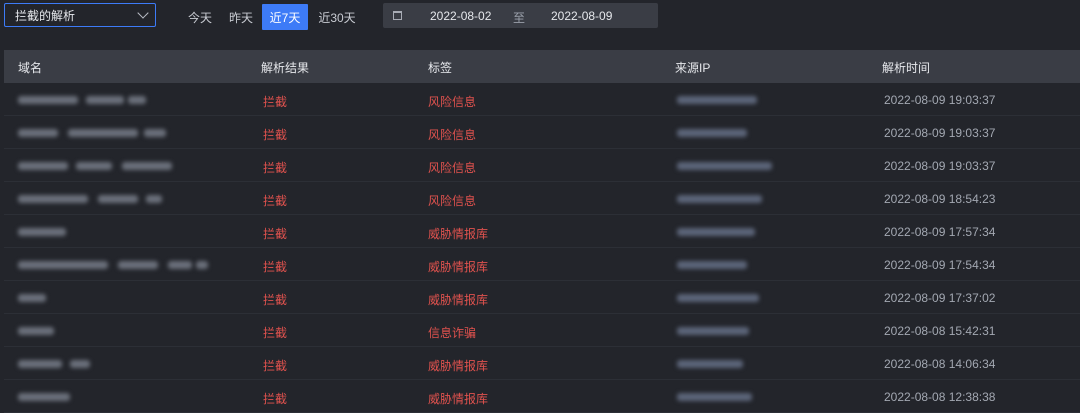 Image resolution: width=1080 pixels, height=413 pixels. What do you see at coordinates (542, 363) in the screenshot?
I see `table-row: 拦截 威胁情报库 2022-08-08 14:06:34` at bounding box center [542, 363].